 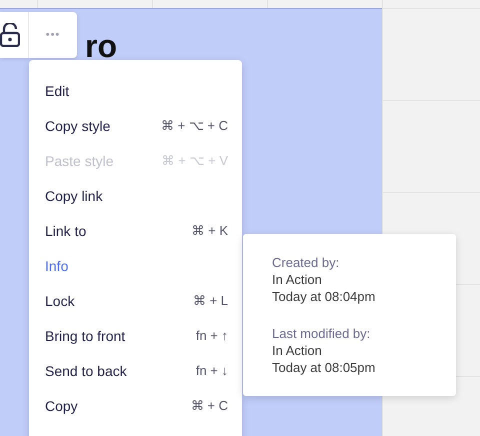 I want to click on menu-item: Link to ⌘ + K, so click(x=135, y=230).